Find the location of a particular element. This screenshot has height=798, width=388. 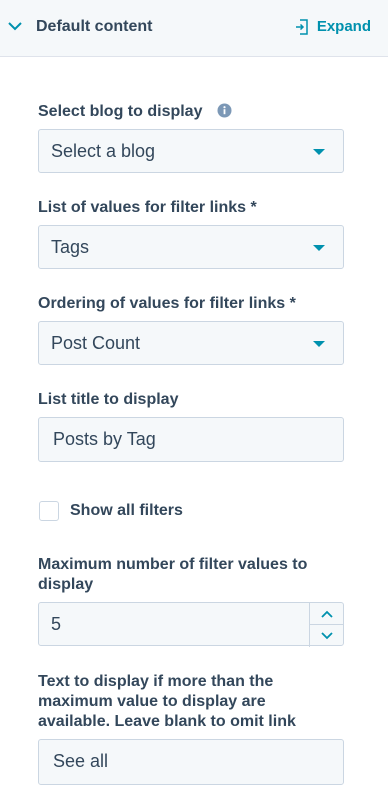

see-all-label-line3: available. Leave blank to omit link is located at coordinates (167, 721).